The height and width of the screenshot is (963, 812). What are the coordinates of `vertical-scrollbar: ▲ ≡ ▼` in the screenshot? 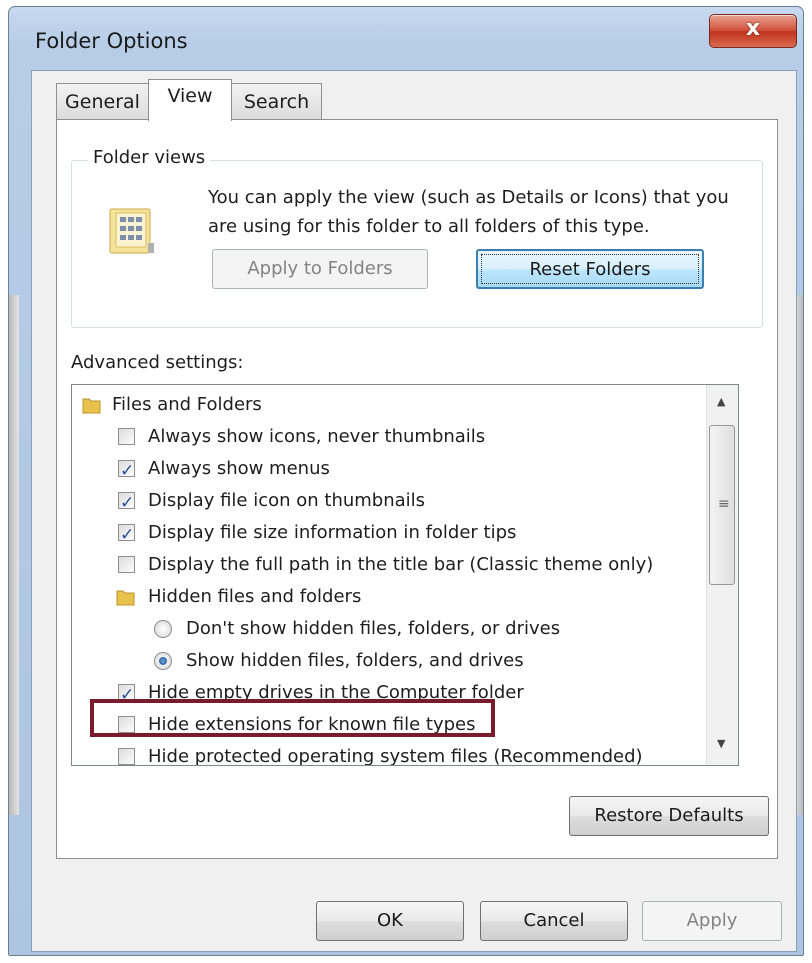 It's located at (722, 575).